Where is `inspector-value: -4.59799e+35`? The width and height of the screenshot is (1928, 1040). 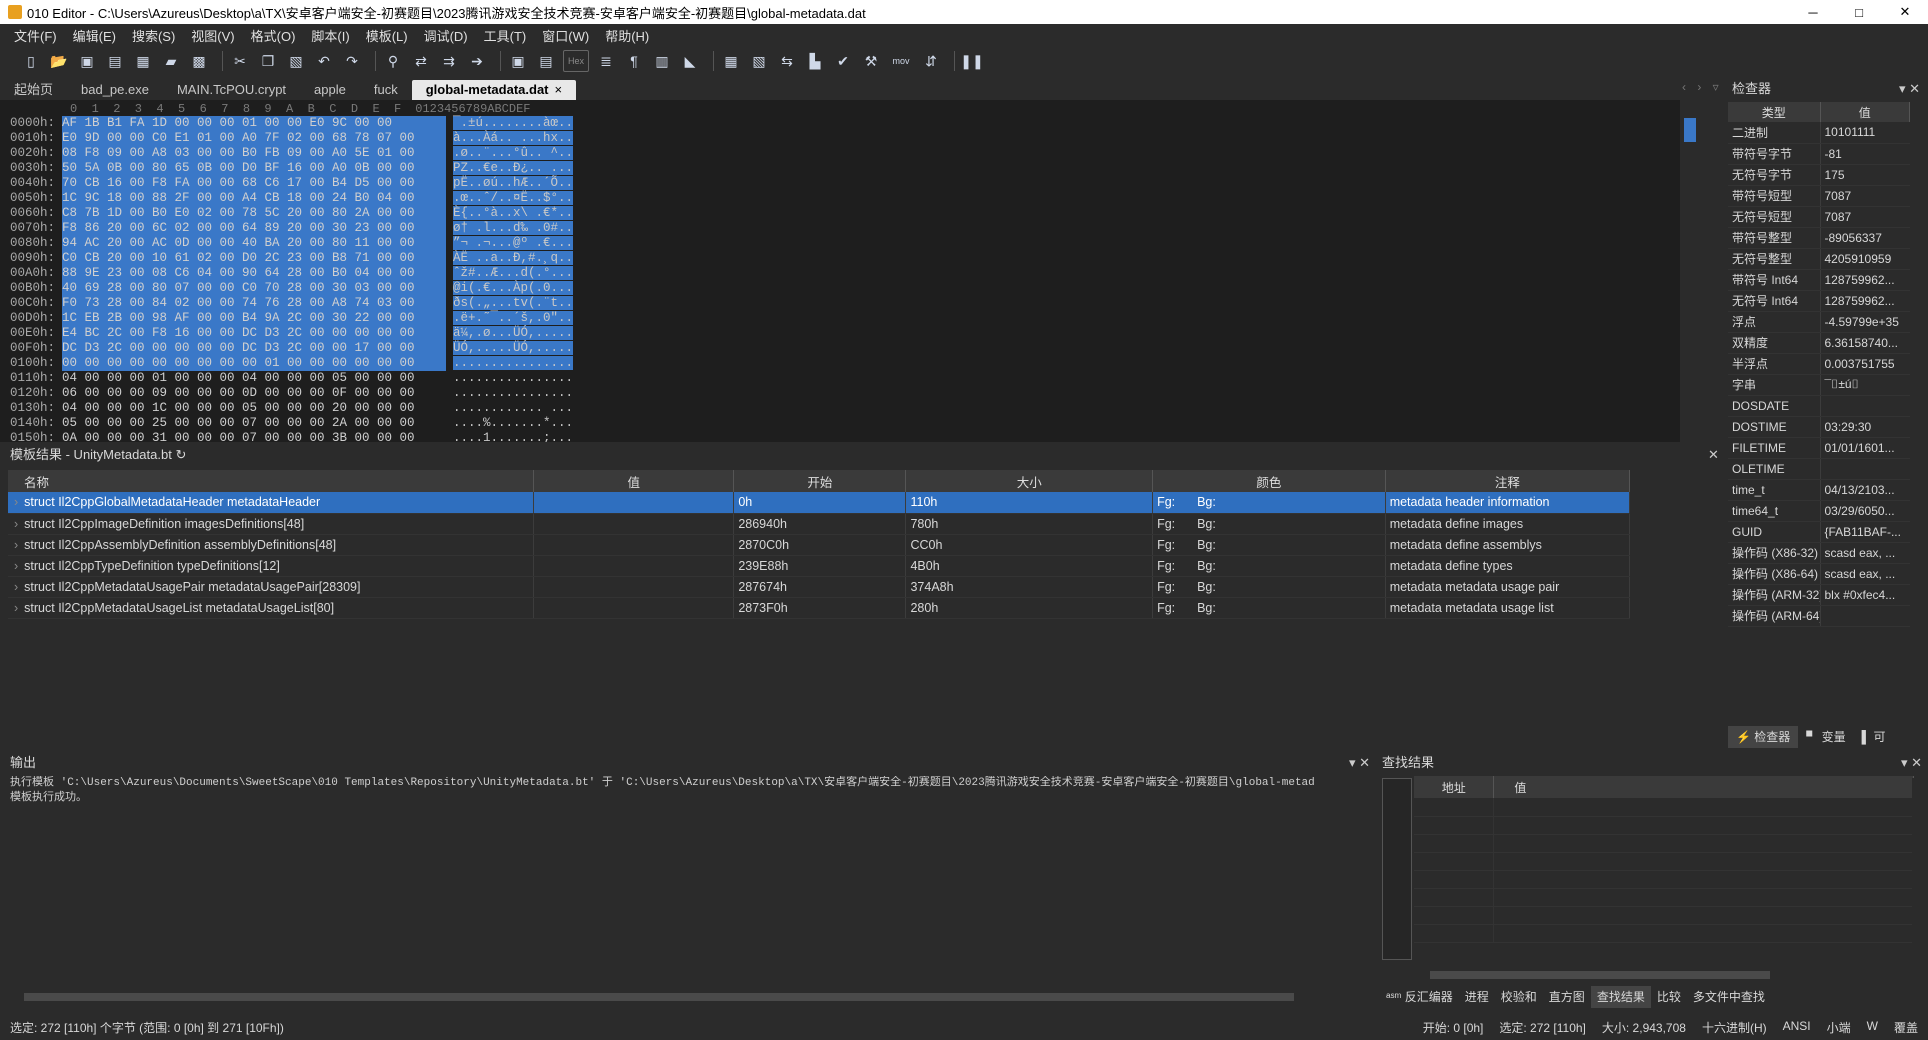
inspector-value: -4.59799e+35 is located at coordinates (1864, 322).